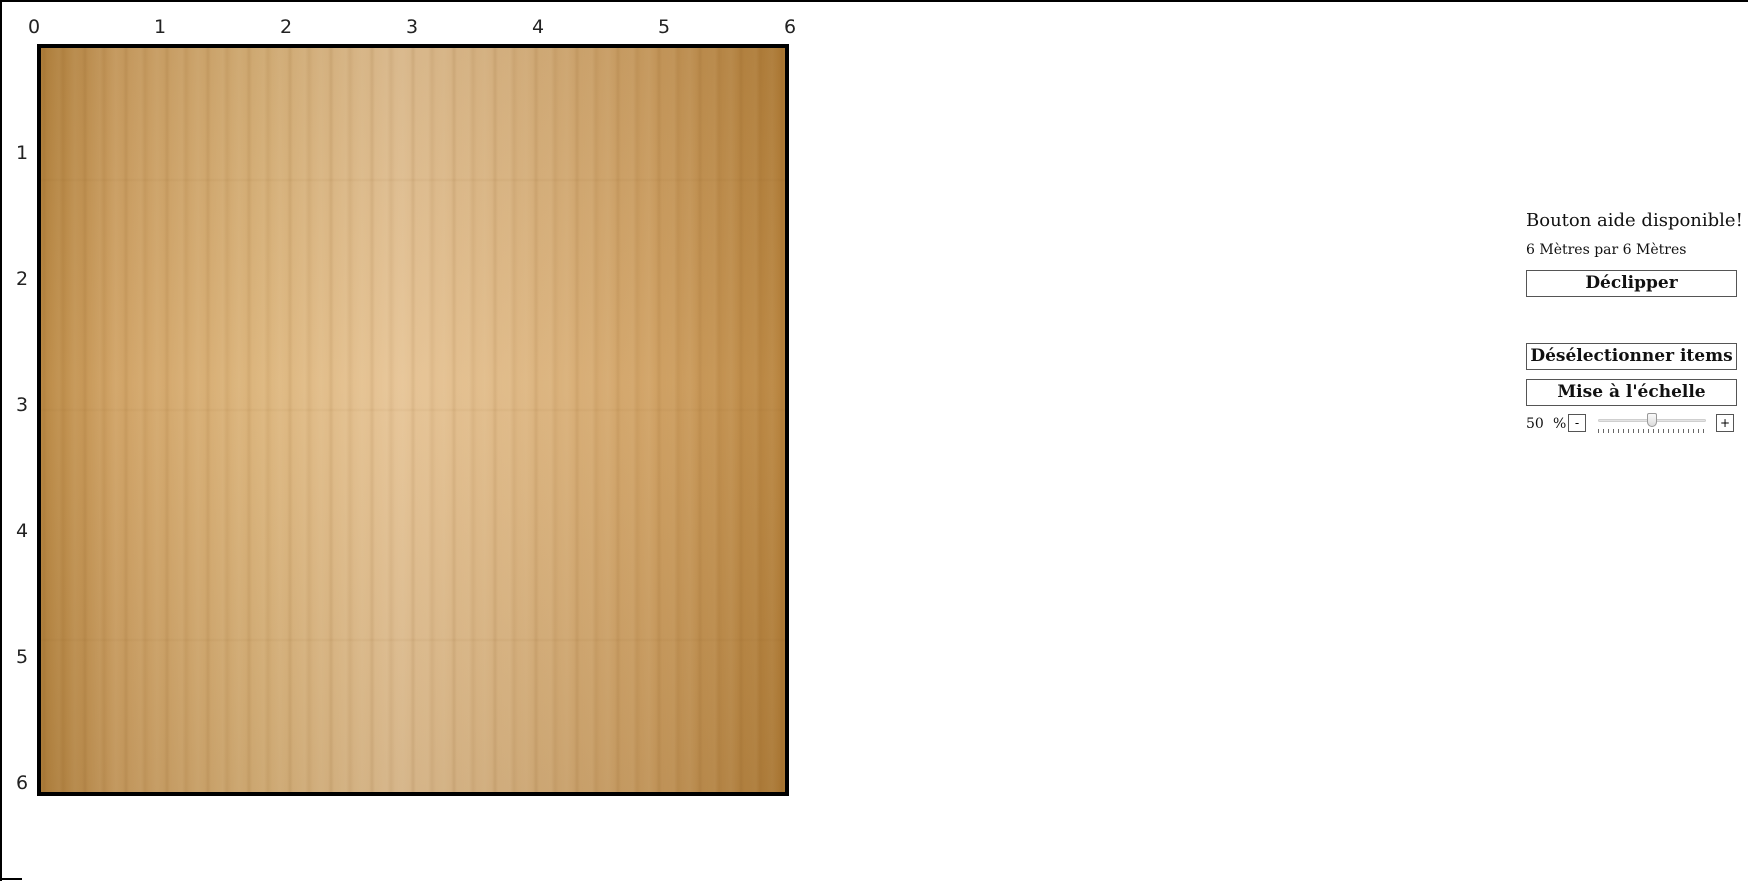  Describe the element at coordinates (664, 27) in the screenshot. I see `ruler-x-label: 5` at that location.